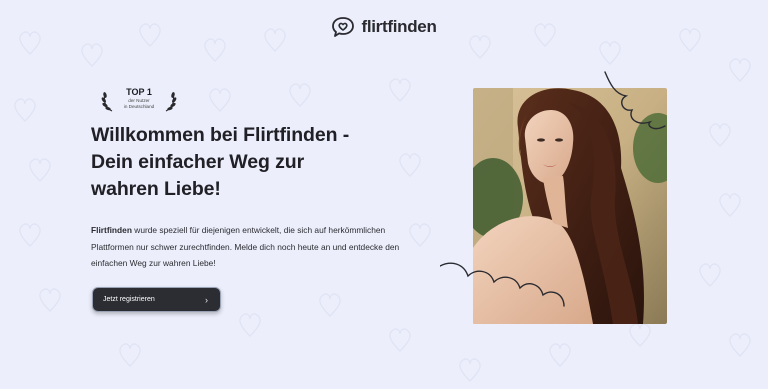 The image size is (768, 389). I want to click on award-subtitle: der Nutzer in Deutschland, so click(139, 104).